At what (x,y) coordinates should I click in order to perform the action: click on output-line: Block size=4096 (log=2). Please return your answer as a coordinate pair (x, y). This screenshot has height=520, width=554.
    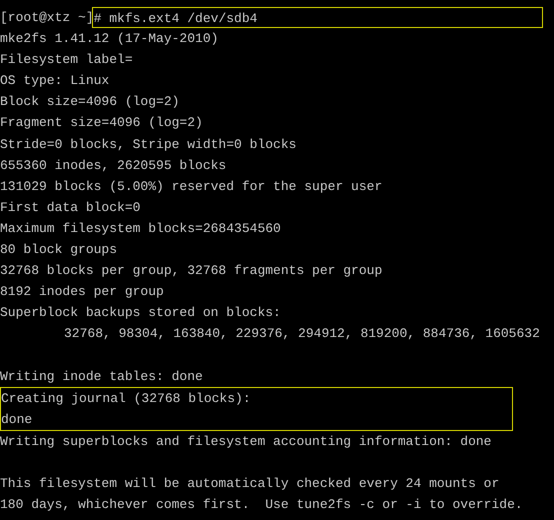
    Looking at the image, I should click on (90, 102).